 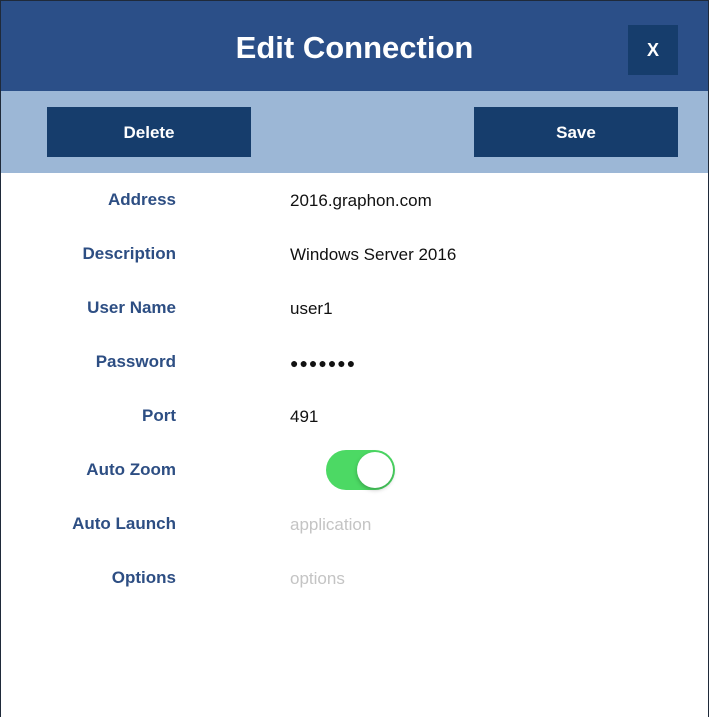 I want to click on user-name-label: User Name, so click(x=131, y=307).